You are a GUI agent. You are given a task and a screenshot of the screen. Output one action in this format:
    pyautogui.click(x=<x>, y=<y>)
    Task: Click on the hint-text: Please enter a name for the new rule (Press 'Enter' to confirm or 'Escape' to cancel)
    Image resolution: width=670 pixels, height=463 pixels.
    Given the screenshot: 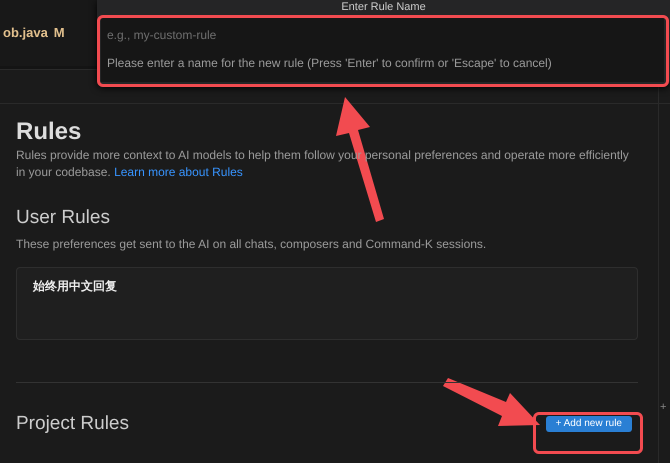 What is the action you would take?
    pyautogui.click(x=382, y=65)
    